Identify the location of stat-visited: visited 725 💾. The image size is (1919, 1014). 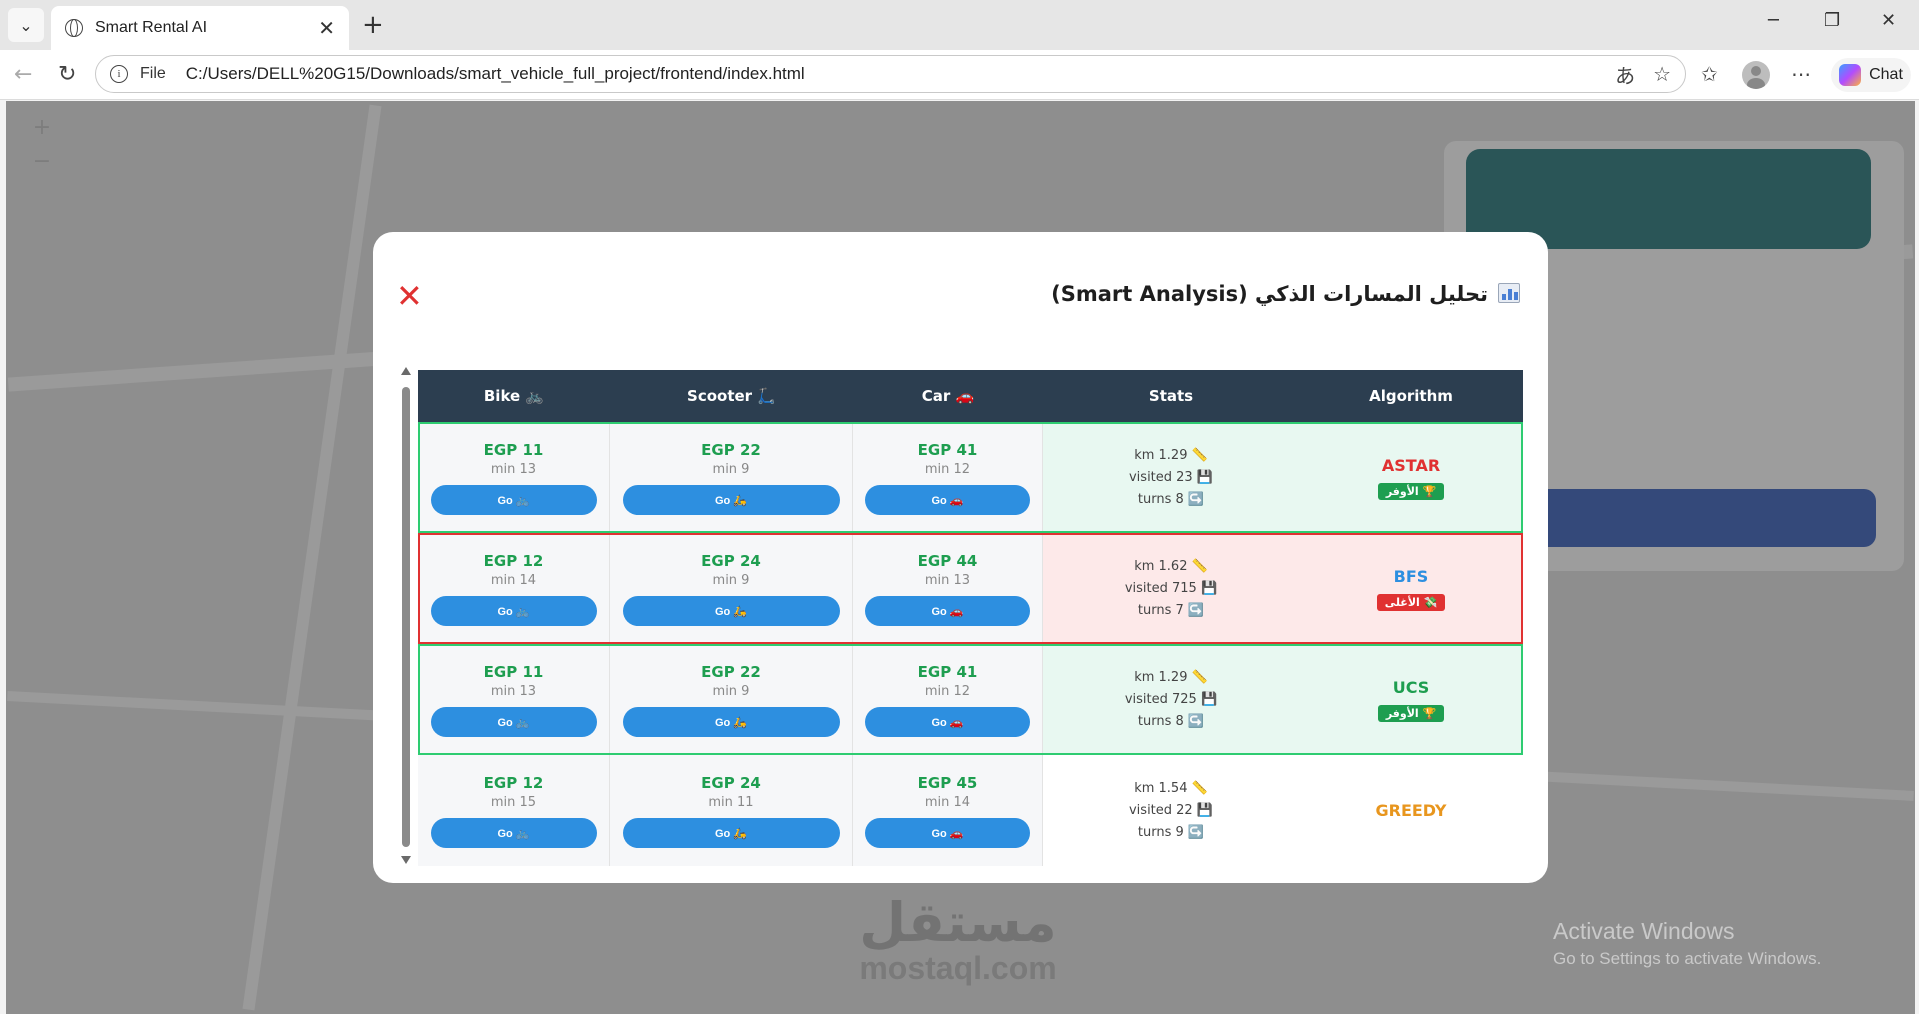
(1171, 699).